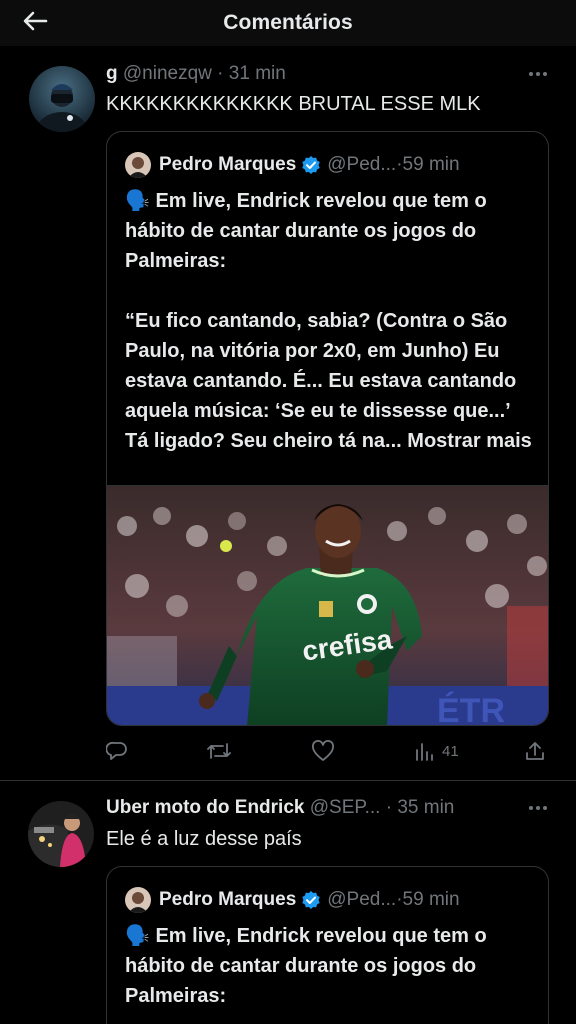  I want to click on display-name: g, so click(112, 73).